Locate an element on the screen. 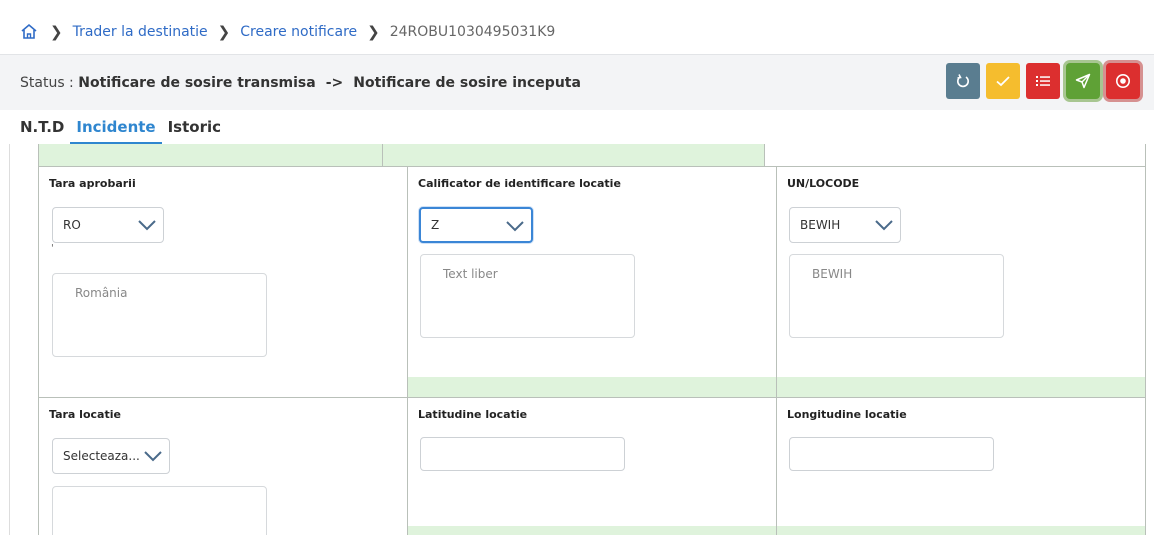  calificator-text: Text liber is located at coordinates (527, 296).